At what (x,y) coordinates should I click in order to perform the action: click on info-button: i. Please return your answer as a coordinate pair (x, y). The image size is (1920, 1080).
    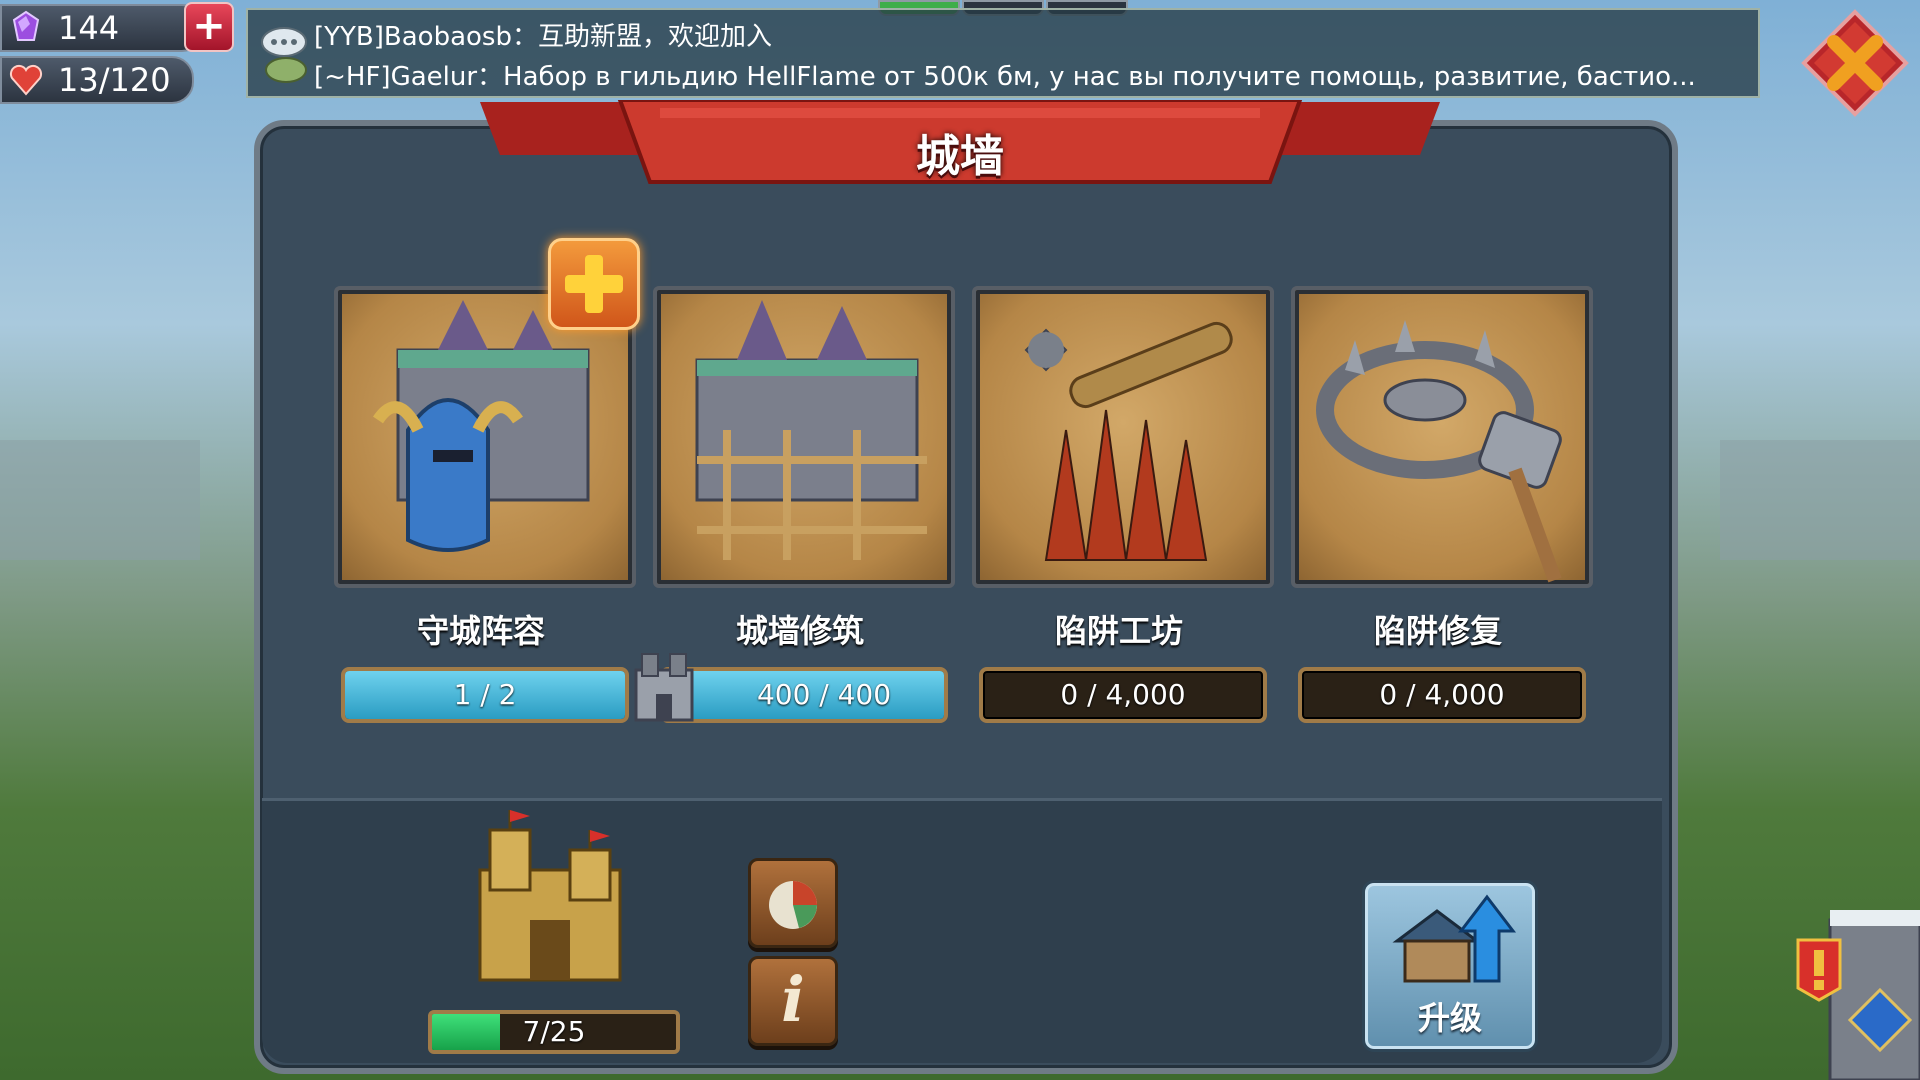
    Looking at the image, I should click on (793, 1001).